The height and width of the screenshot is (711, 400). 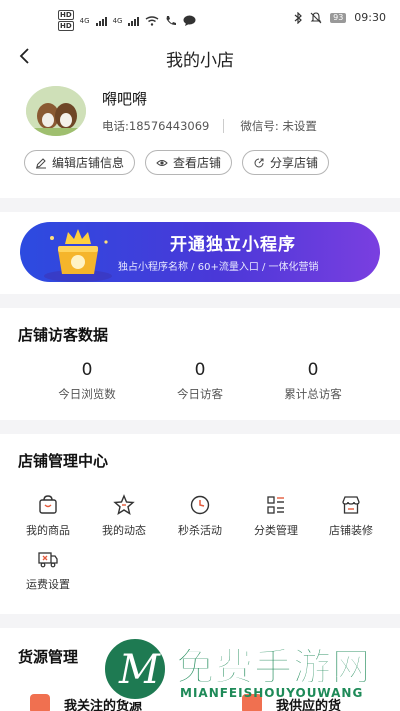 I want to click on section-title: 店铺管理中心, so click(x=63, y=461).